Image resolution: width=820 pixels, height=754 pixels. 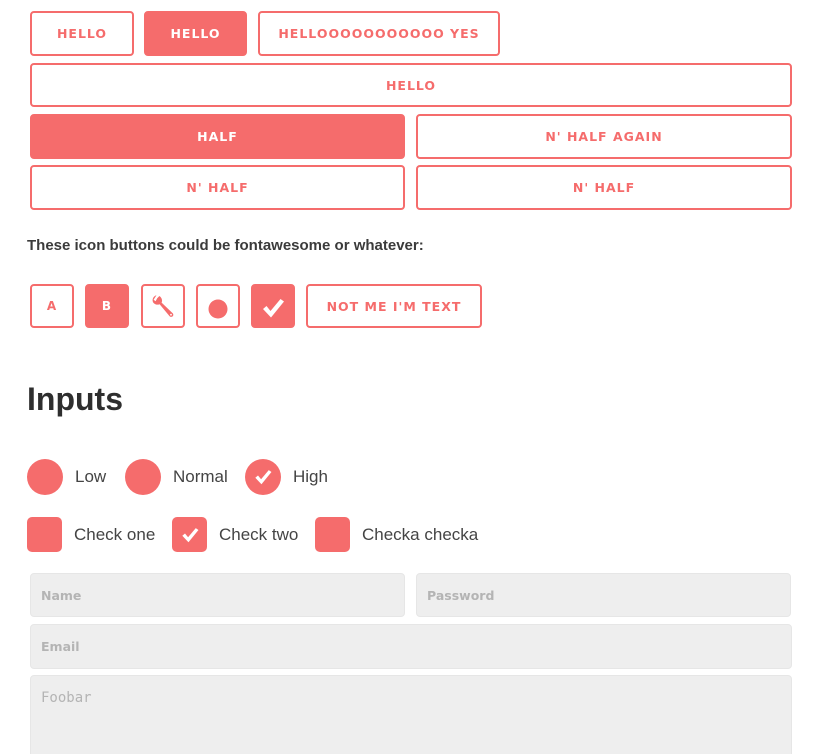 I want to click on text-button: Not me I'm text, so click(x=394, y=306).